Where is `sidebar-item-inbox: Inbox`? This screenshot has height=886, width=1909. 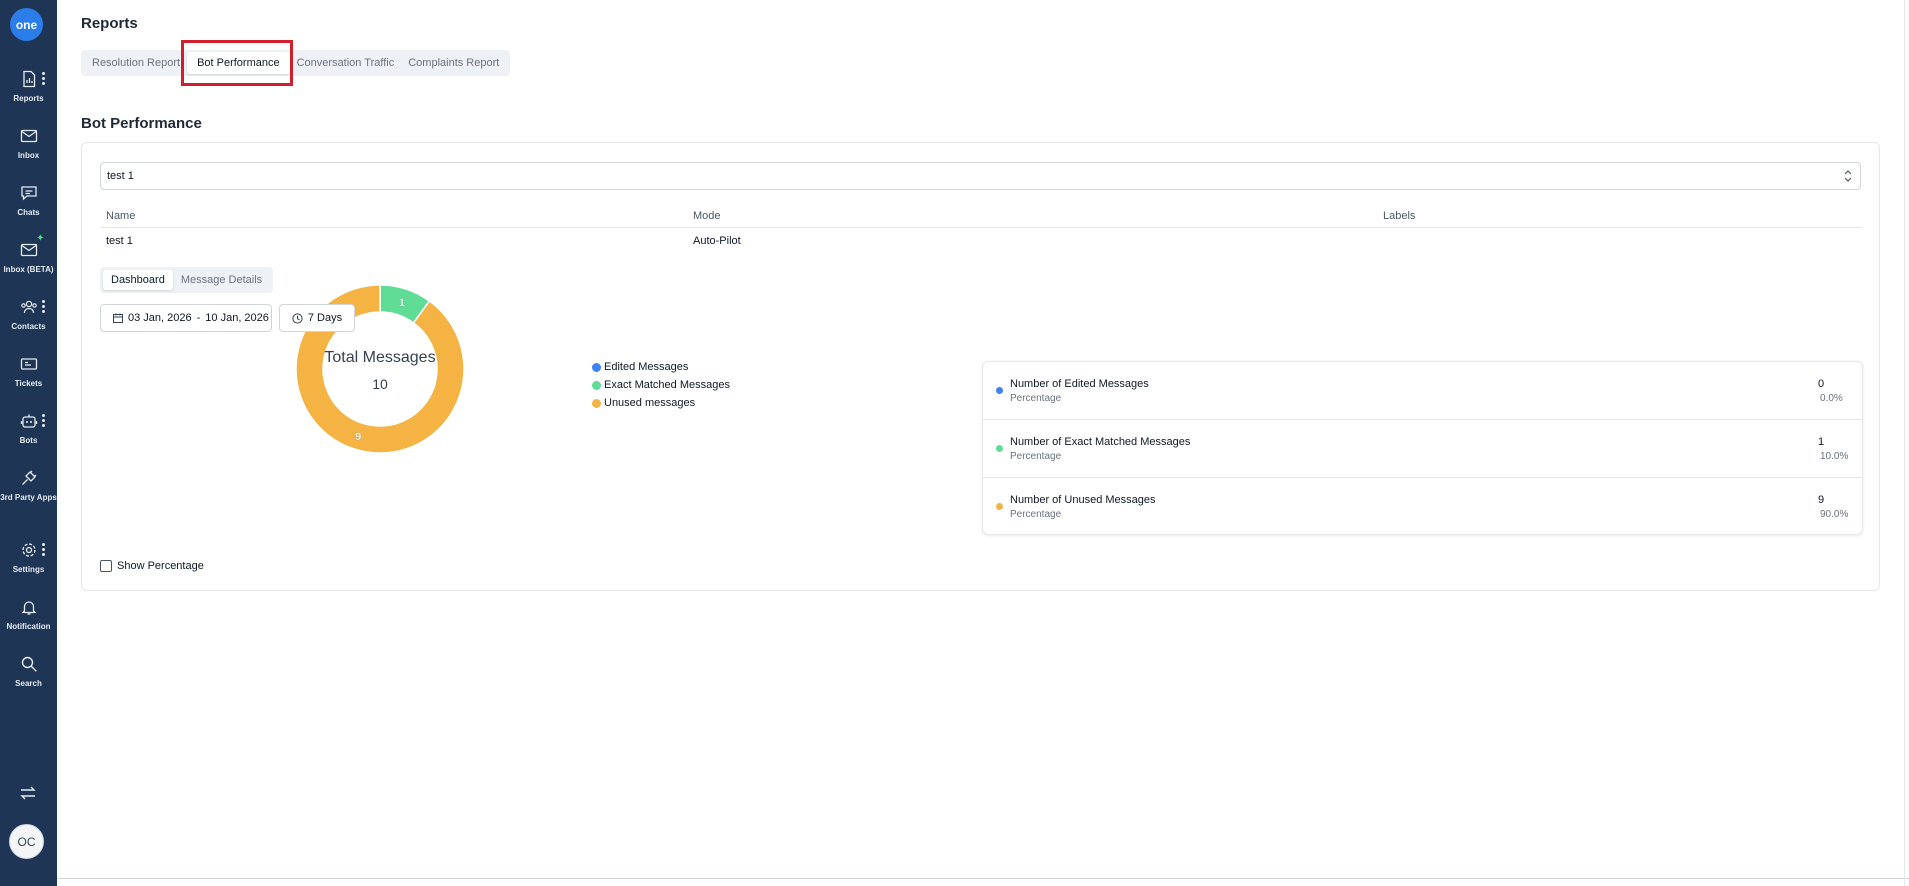
sidebar-item-inbox: Inbox is located at coordinates (28, 153).